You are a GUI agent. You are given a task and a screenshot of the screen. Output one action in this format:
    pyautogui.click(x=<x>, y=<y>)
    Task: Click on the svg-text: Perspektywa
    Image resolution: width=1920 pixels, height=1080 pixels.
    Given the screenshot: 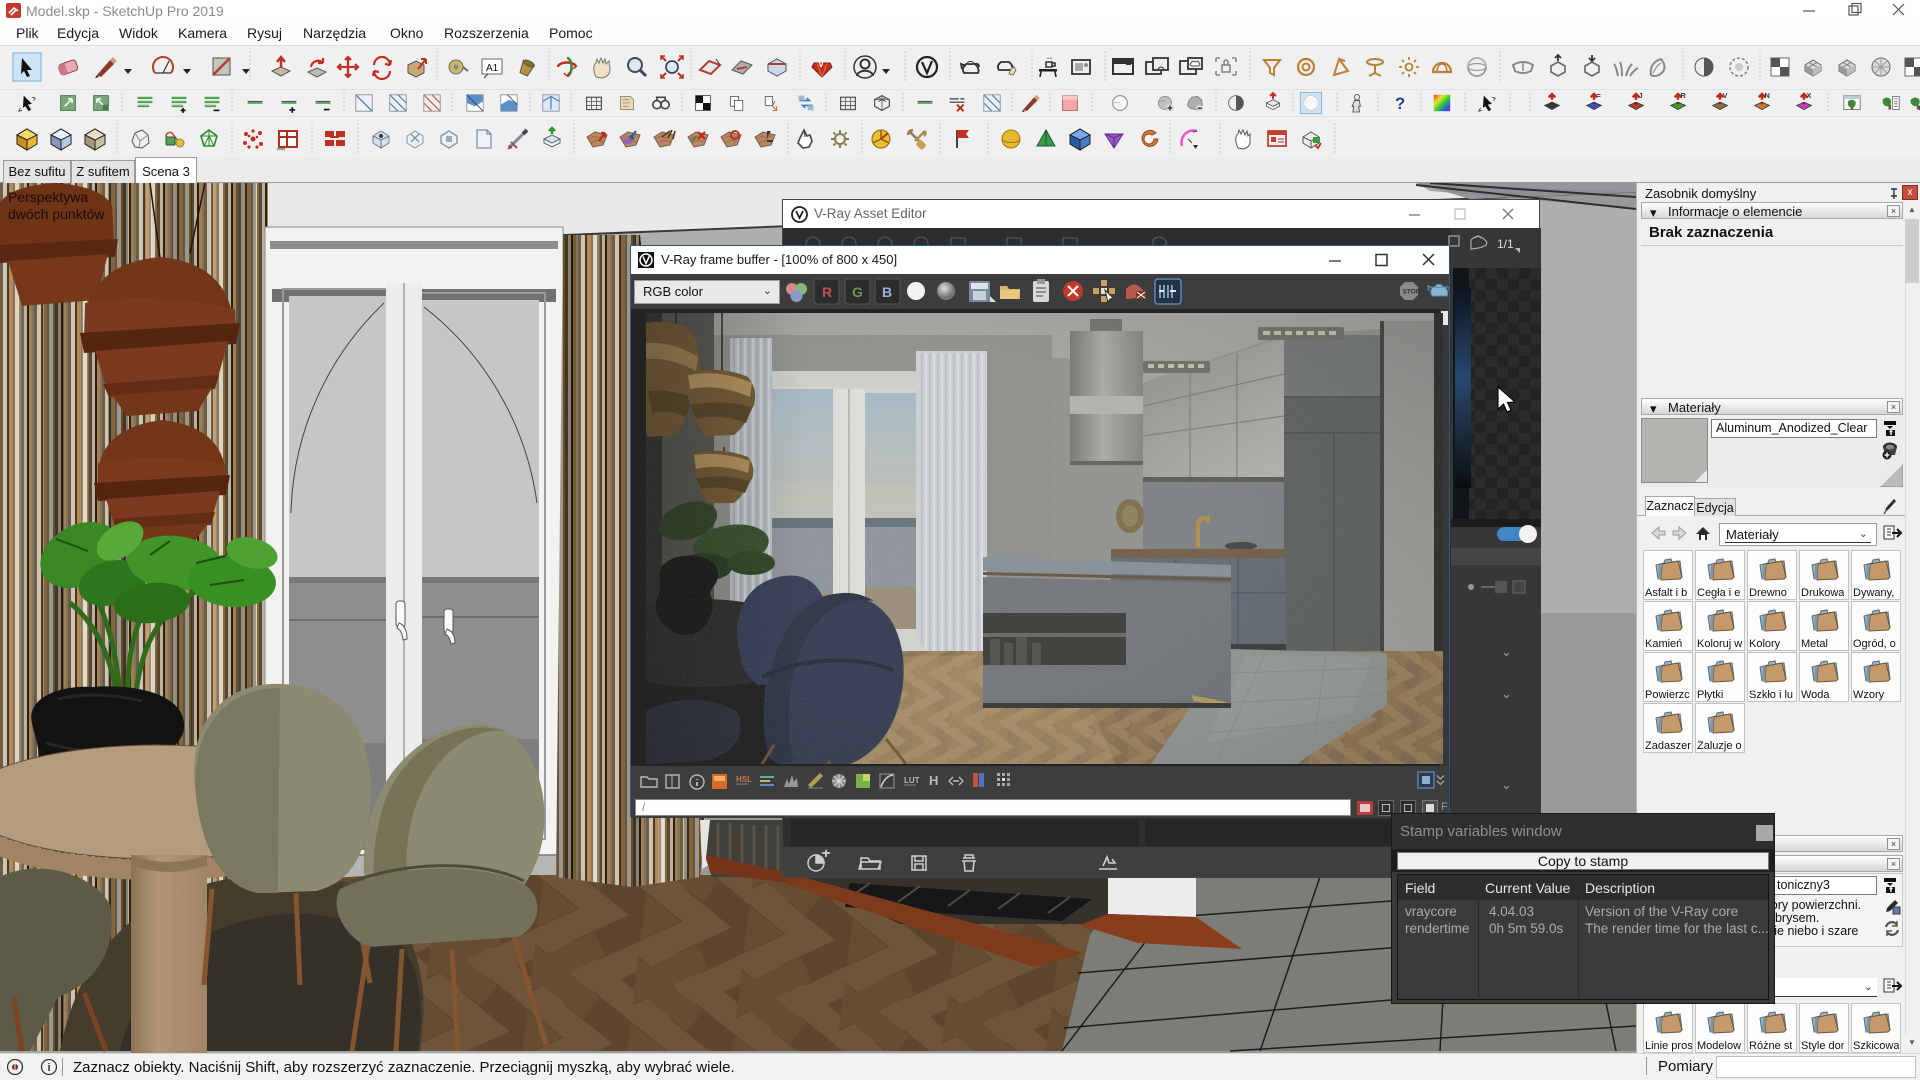 What is the action you would take?
    pyautogui.click(x=48, y=197)
    